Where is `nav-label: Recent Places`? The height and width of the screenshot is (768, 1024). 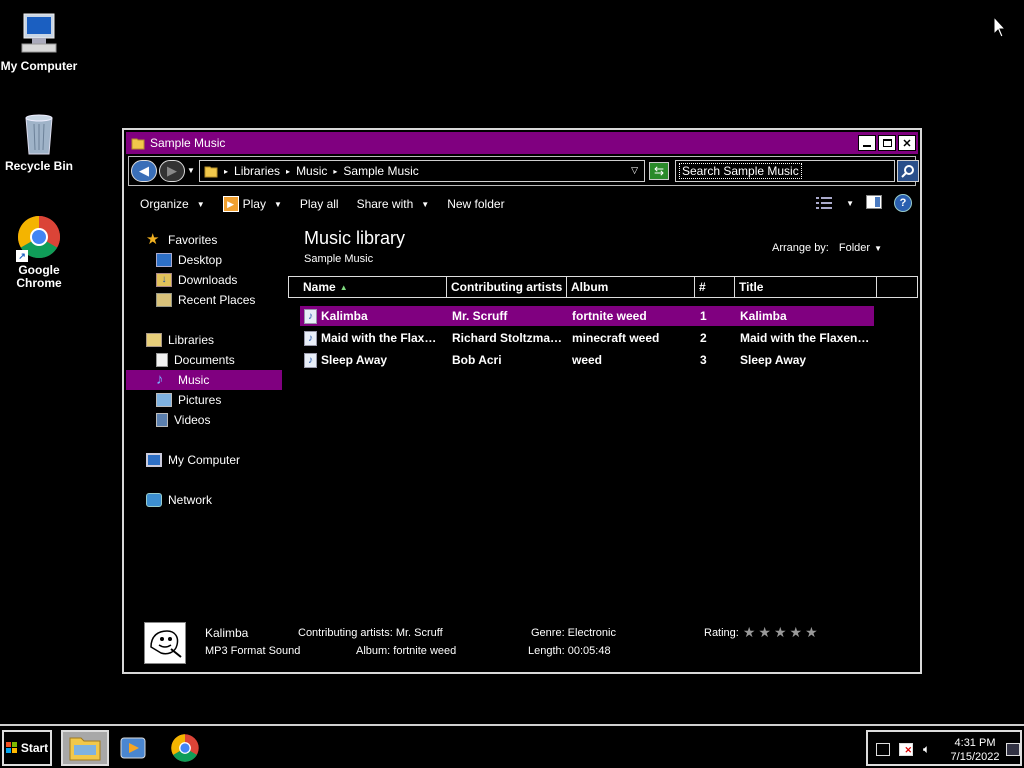 nav-label: Recent Places is located at coordinates (217, 300).